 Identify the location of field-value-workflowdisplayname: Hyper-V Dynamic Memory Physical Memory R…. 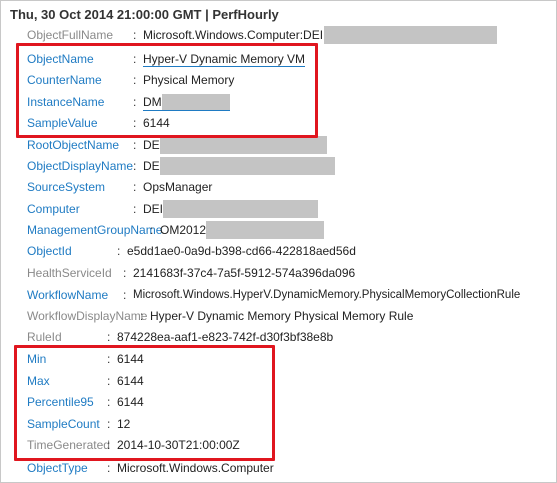
(282, 316).